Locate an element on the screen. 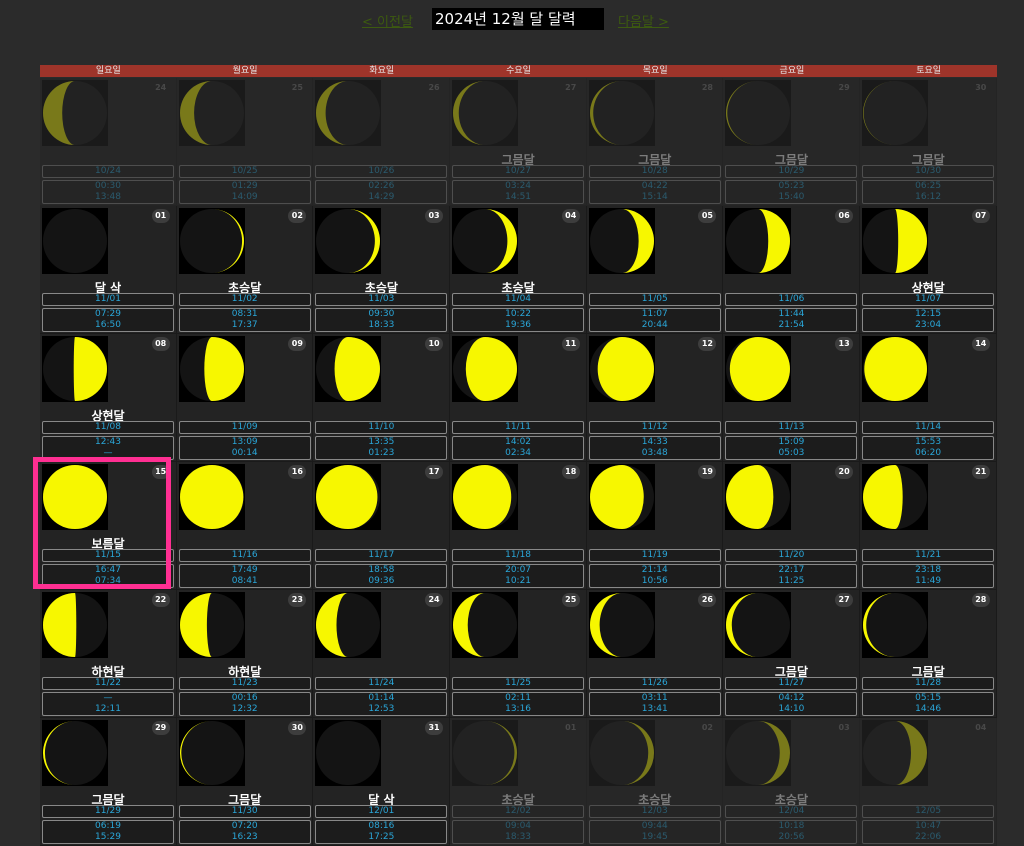 Image resolution: width=1024 pixels, height=846 pixels. lunar-date: 11/06 is located at coordinates (791, 299).